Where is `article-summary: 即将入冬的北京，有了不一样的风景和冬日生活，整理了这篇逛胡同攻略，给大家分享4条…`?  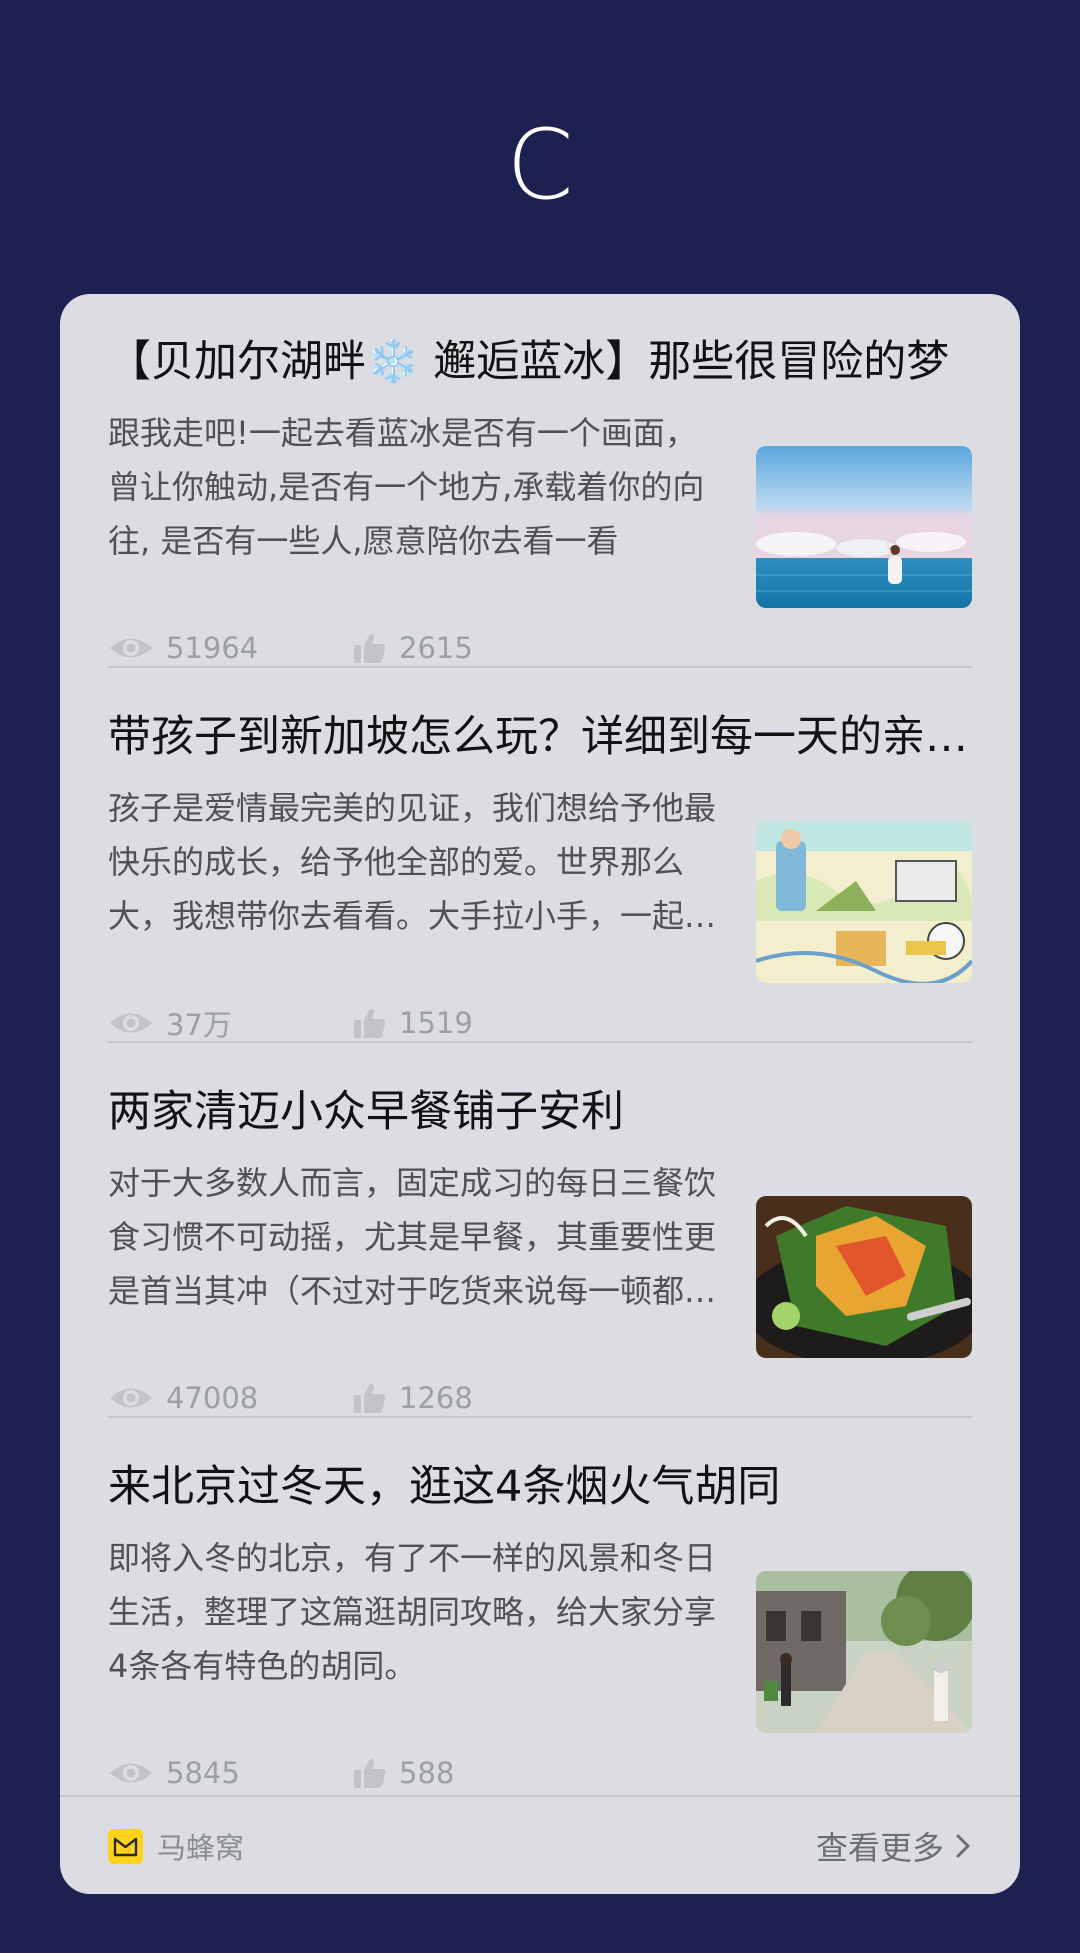
article-summary: 即将入冬的北京，有了不一样的风景和冬日生活，整理了这篇逛胡同攻略，给大家分享4条… is located at coordinates (412, 1612).